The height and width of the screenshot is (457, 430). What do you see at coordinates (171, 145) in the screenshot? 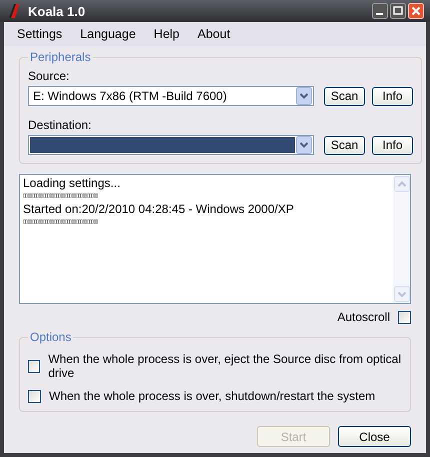
I see `dropdown` at bounding box center [171, 145].